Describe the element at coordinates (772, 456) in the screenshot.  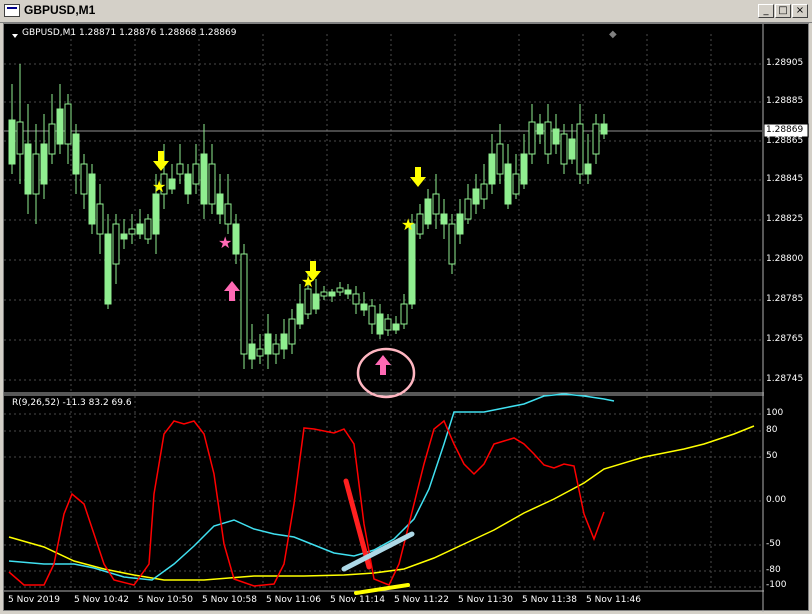
I see `indicator-level: 50` at that location.